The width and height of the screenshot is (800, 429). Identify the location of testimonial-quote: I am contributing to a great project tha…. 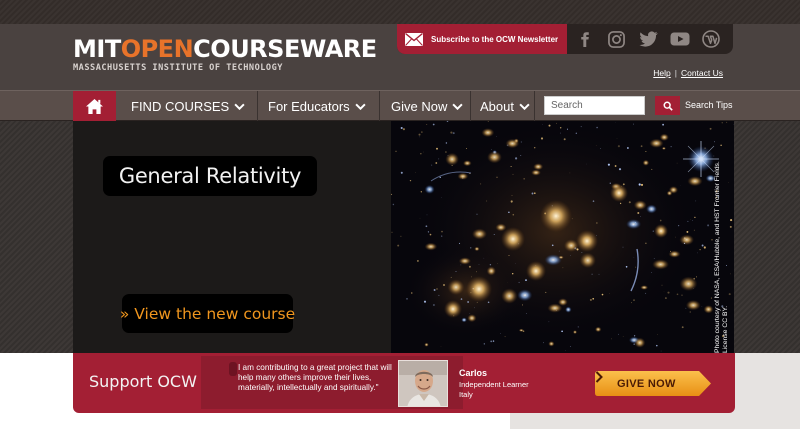
(315, 377).